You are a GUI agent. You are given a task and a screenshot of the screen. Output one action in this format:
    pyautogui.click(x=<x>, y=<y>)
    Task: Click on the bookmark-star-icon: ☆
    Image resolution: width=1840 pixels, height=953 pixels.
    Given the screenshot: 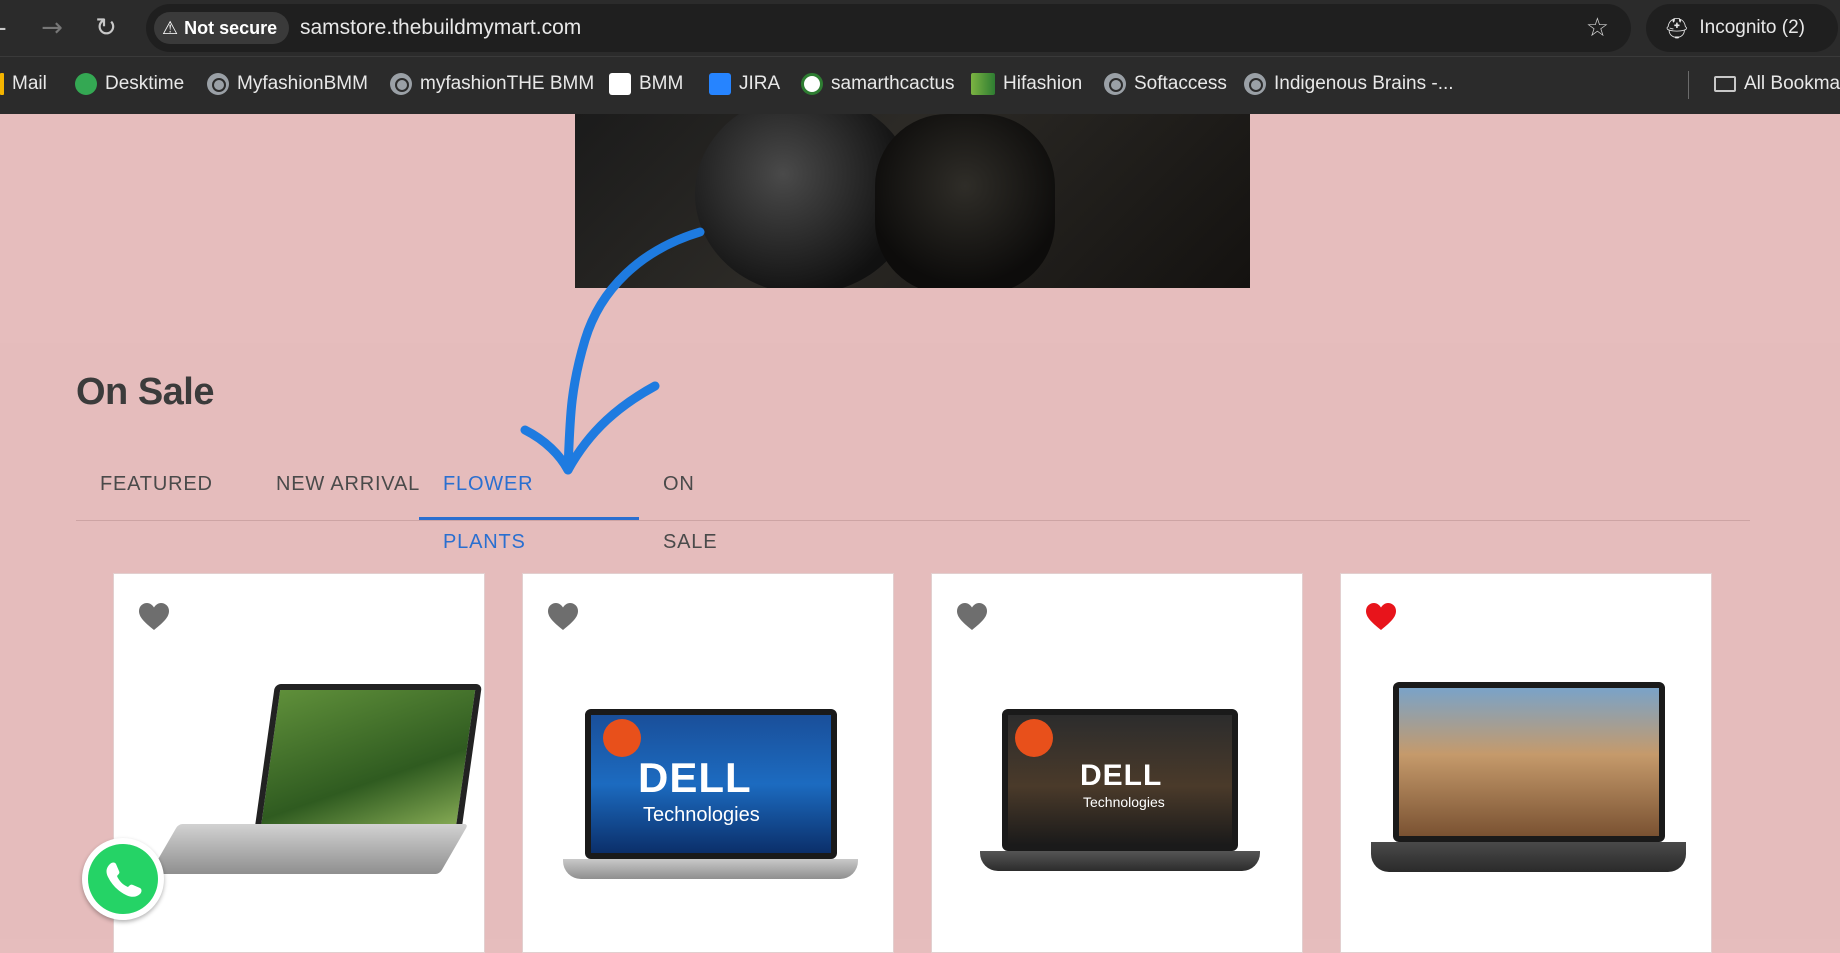 What is the action you would take?
    pyautogui.click(x=1597, y=28)
    